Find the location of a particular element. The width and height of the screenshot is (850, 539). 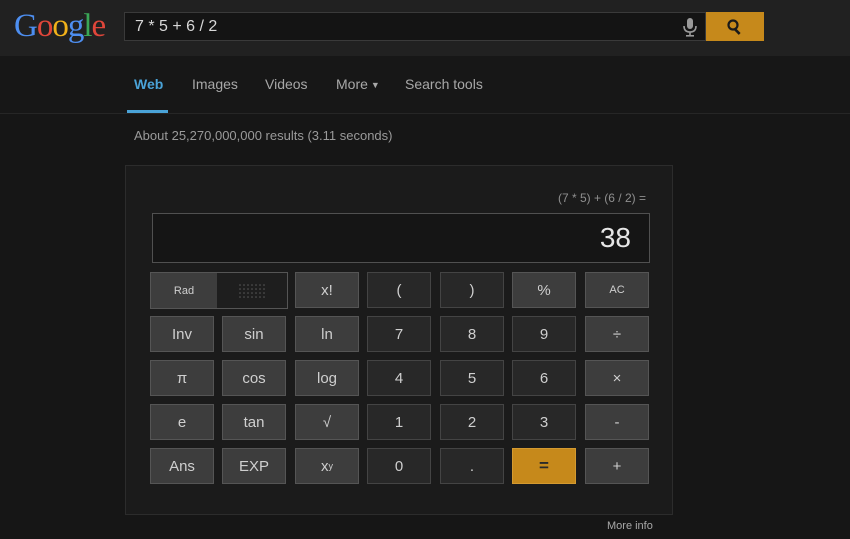

microphone-icon is located at coordinates (690, 27).